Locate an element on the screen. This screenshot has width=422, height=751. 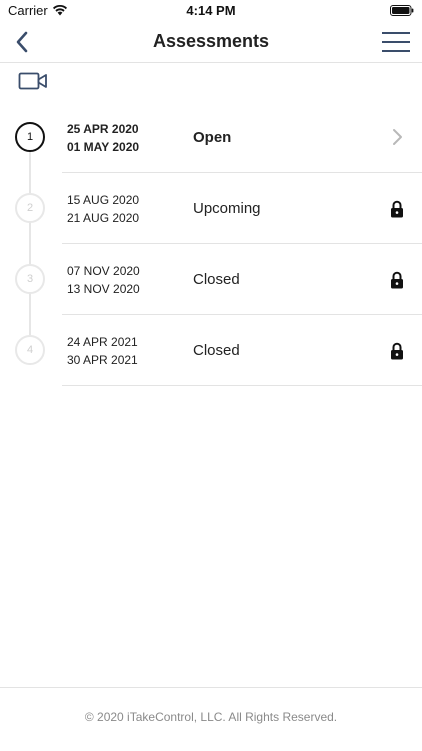
row-divider is located at coordinates (242, 385).